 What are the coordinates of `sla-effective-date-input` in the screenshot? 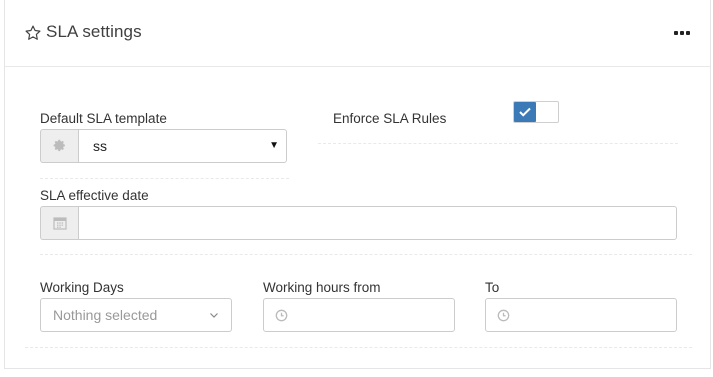 It's located at (377, 223).